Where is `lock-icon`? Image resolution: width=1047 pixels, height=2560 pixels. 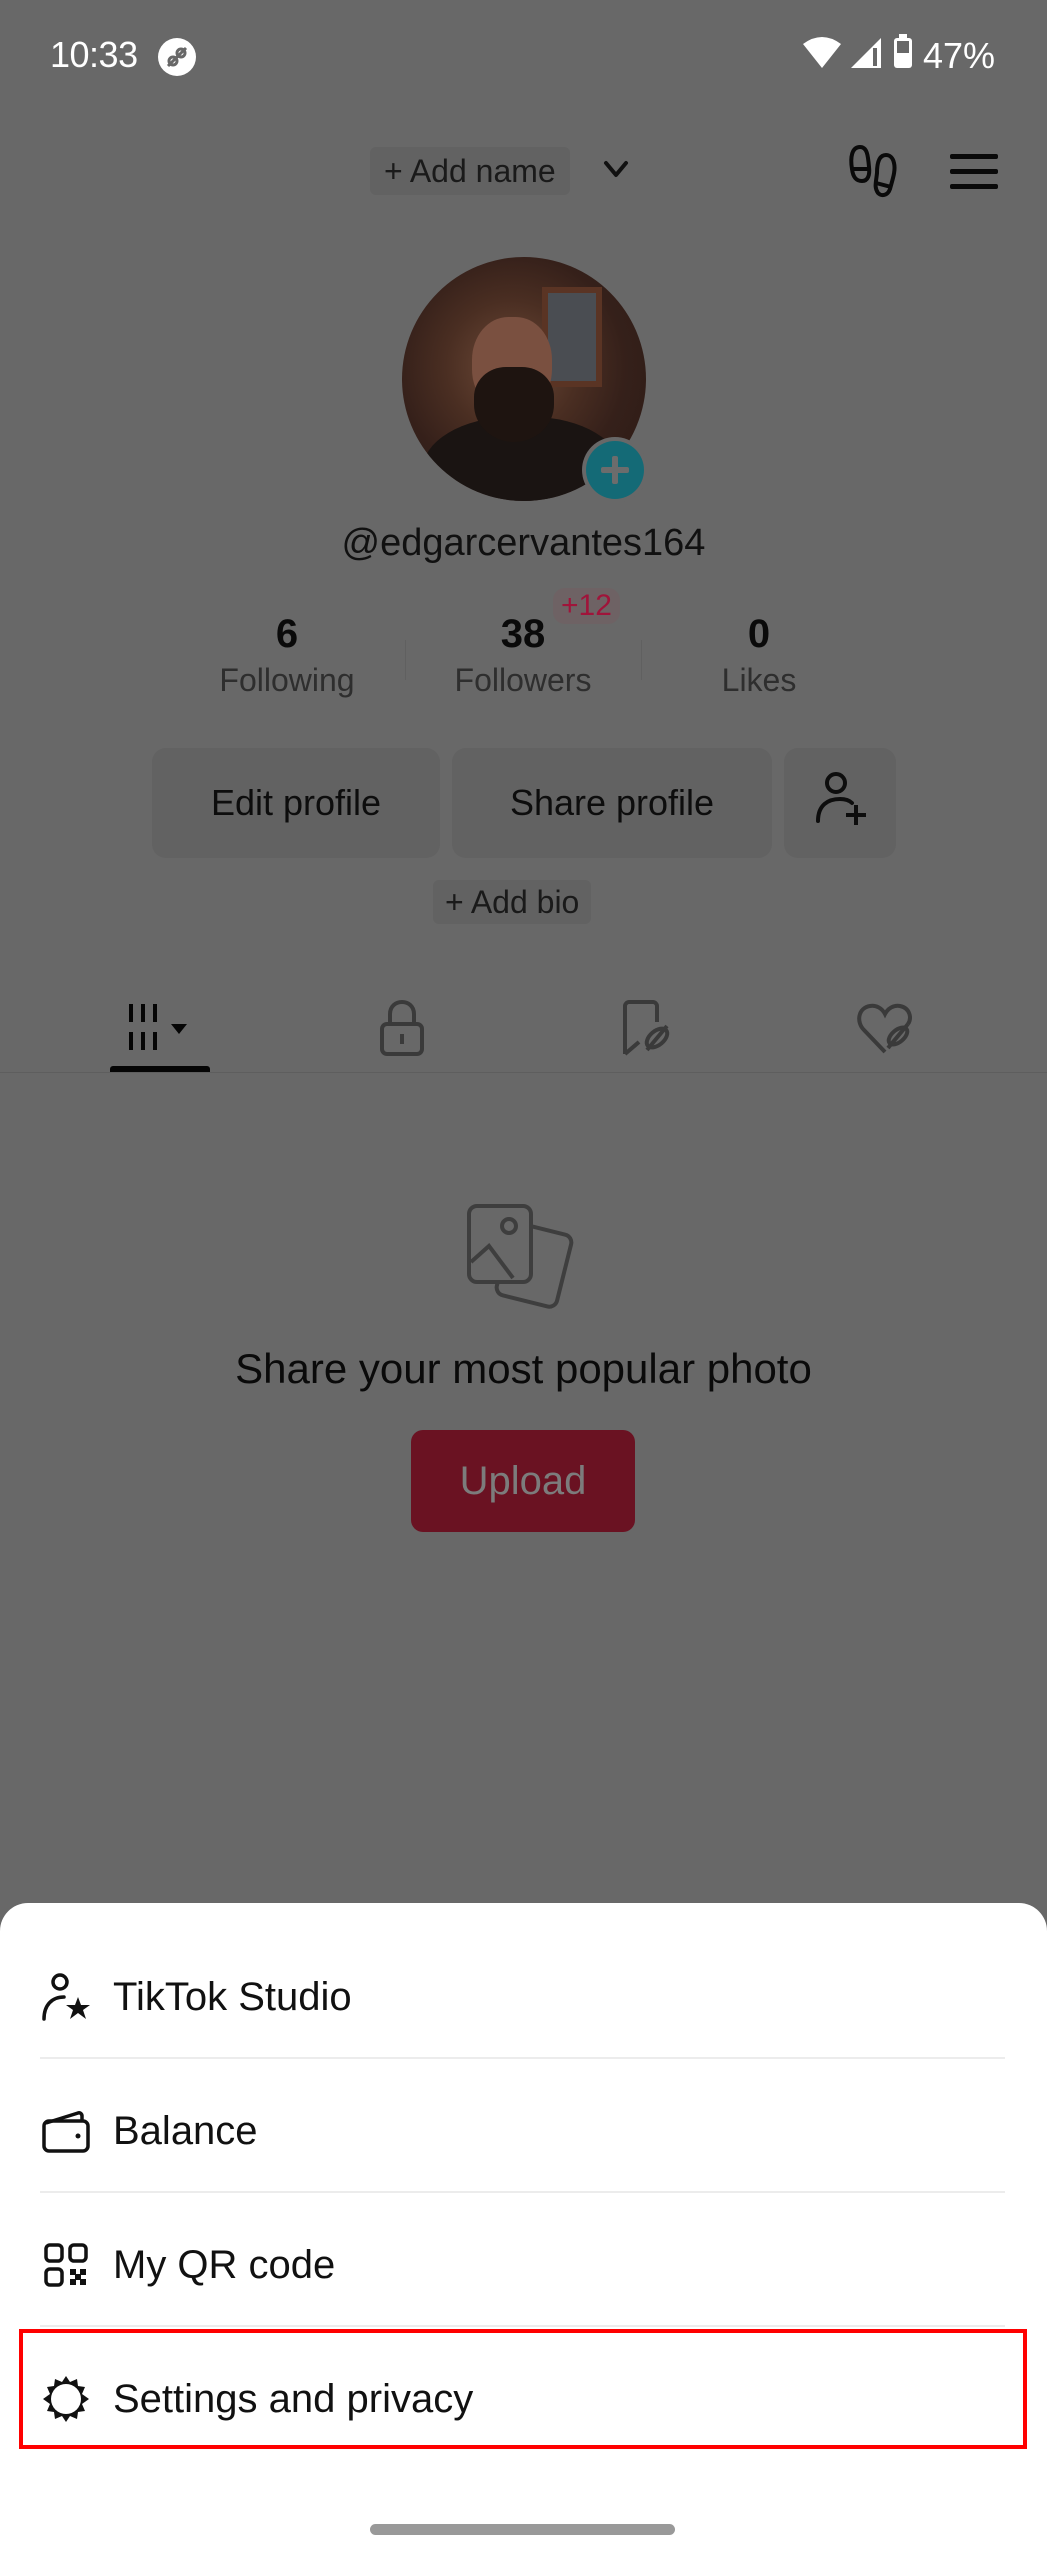 lock-icon is located at coordinates (402, 1030).